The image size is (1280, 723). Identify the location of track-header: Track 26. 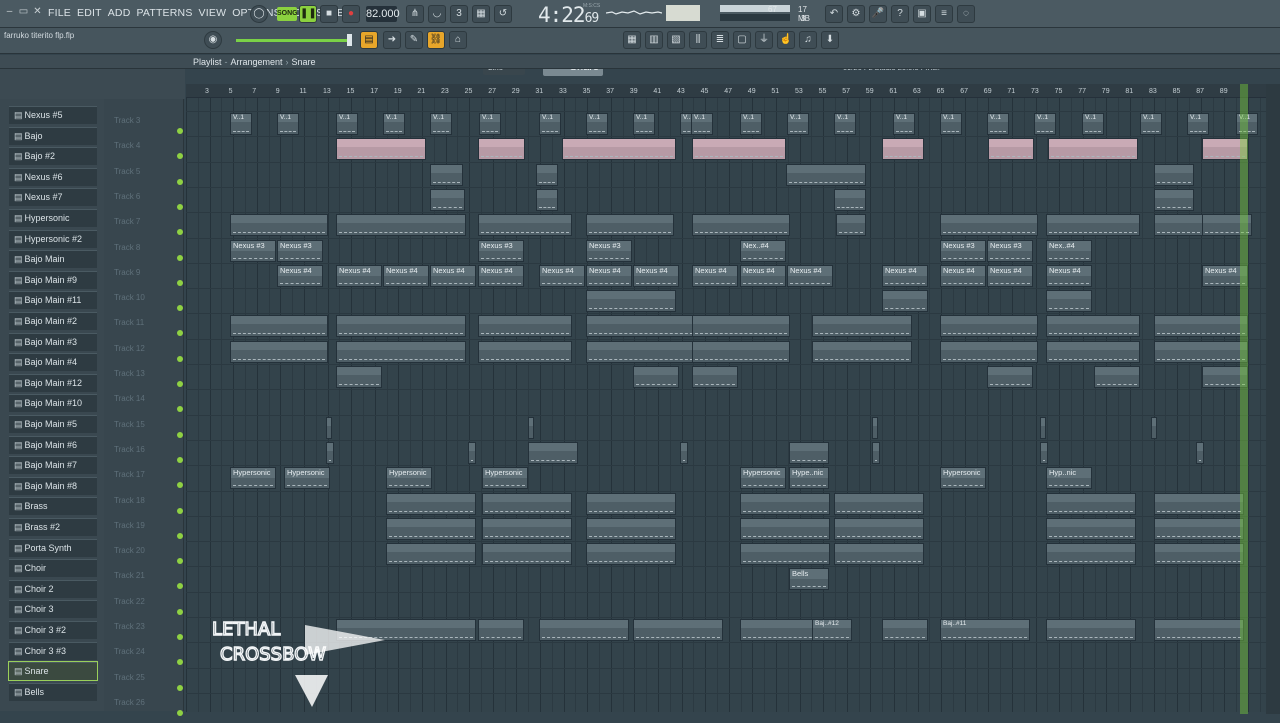
(149, 710).